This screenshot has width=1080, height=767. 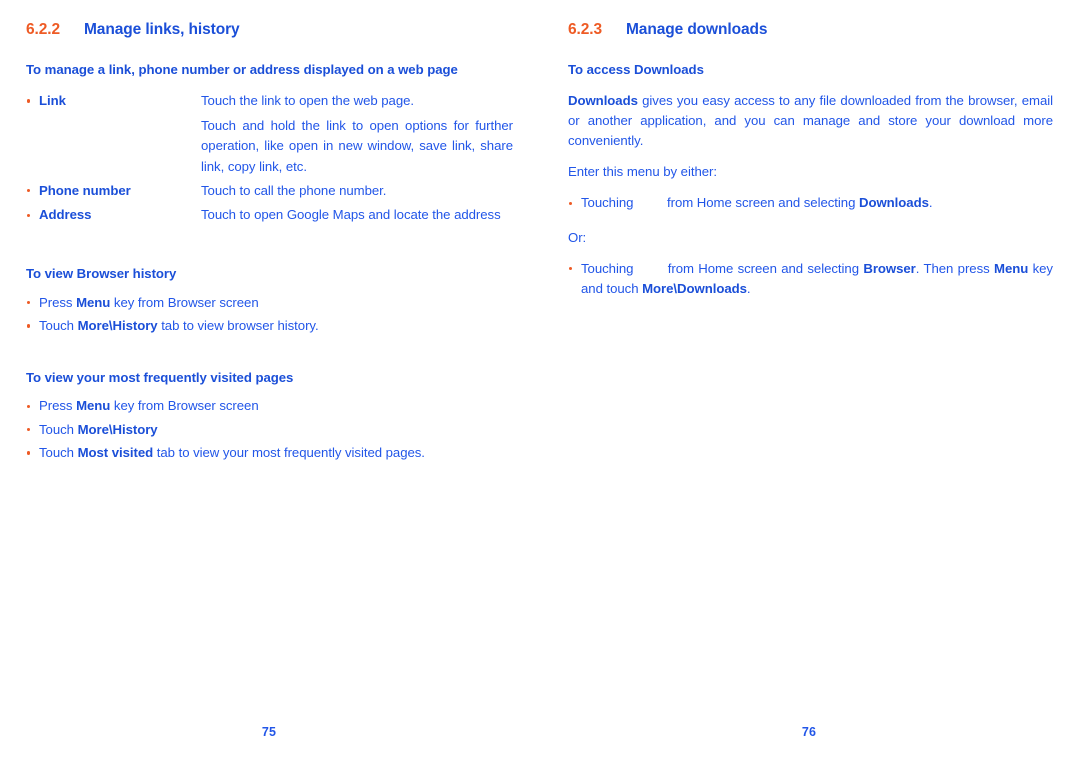 What do you see at coordinates (101, 273) in the screenshot?
I see `subheading-browser-history: To view Browser history` at bounding box center [101, 273].